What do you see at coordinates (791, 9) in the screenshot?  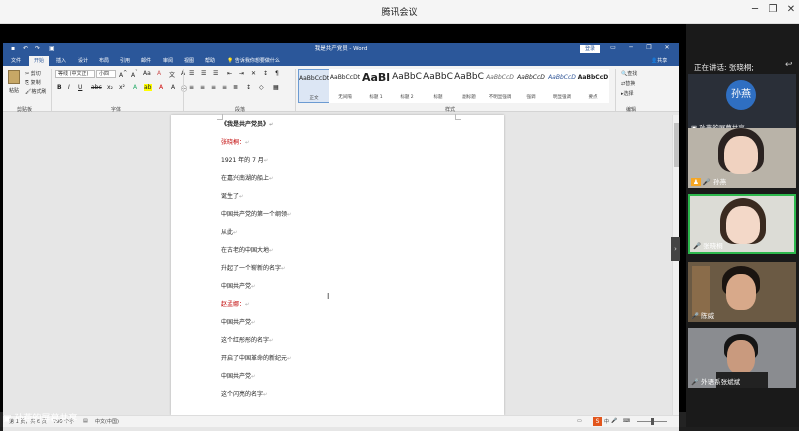 I see `close-icon: ✕` at bounding box center [791, 9].